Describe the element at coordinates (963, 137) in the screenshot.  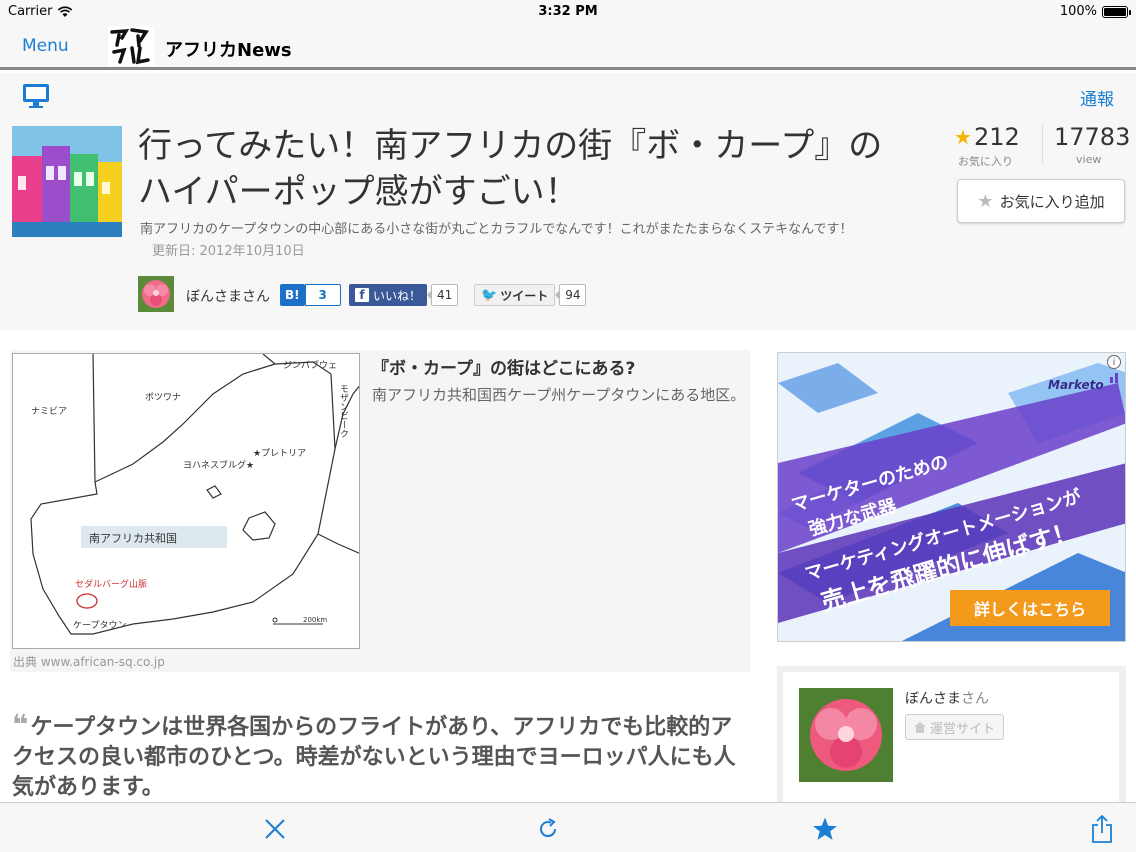
I see `star-icon: ★` at that location.